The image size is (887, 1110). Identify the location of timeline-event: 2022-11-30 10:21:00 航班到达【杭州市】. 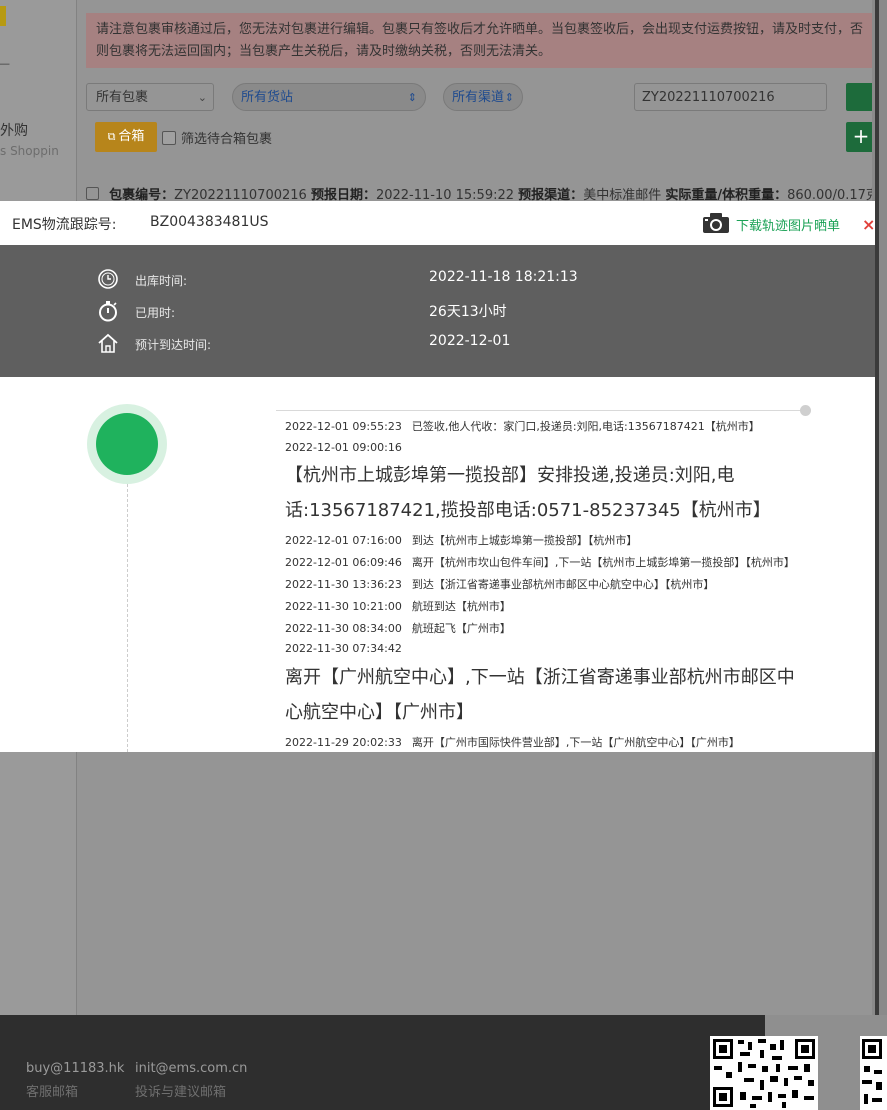
(398, 606).